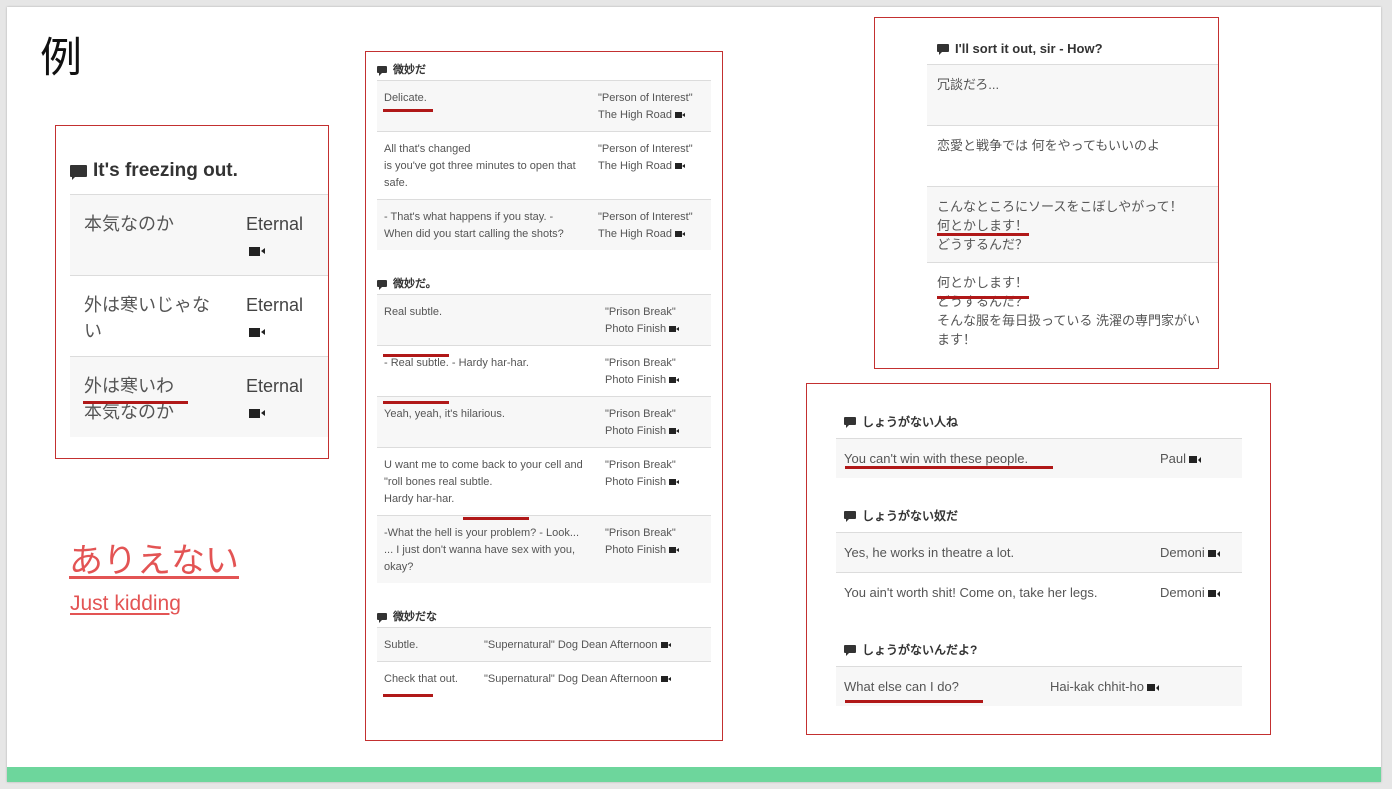 The width and height of the screenshot is (1392, 789). Describe the element at coordinates (154, 396) in the screenshot. I see `row-text: 外は寒いわ 本気なのか` at that location.